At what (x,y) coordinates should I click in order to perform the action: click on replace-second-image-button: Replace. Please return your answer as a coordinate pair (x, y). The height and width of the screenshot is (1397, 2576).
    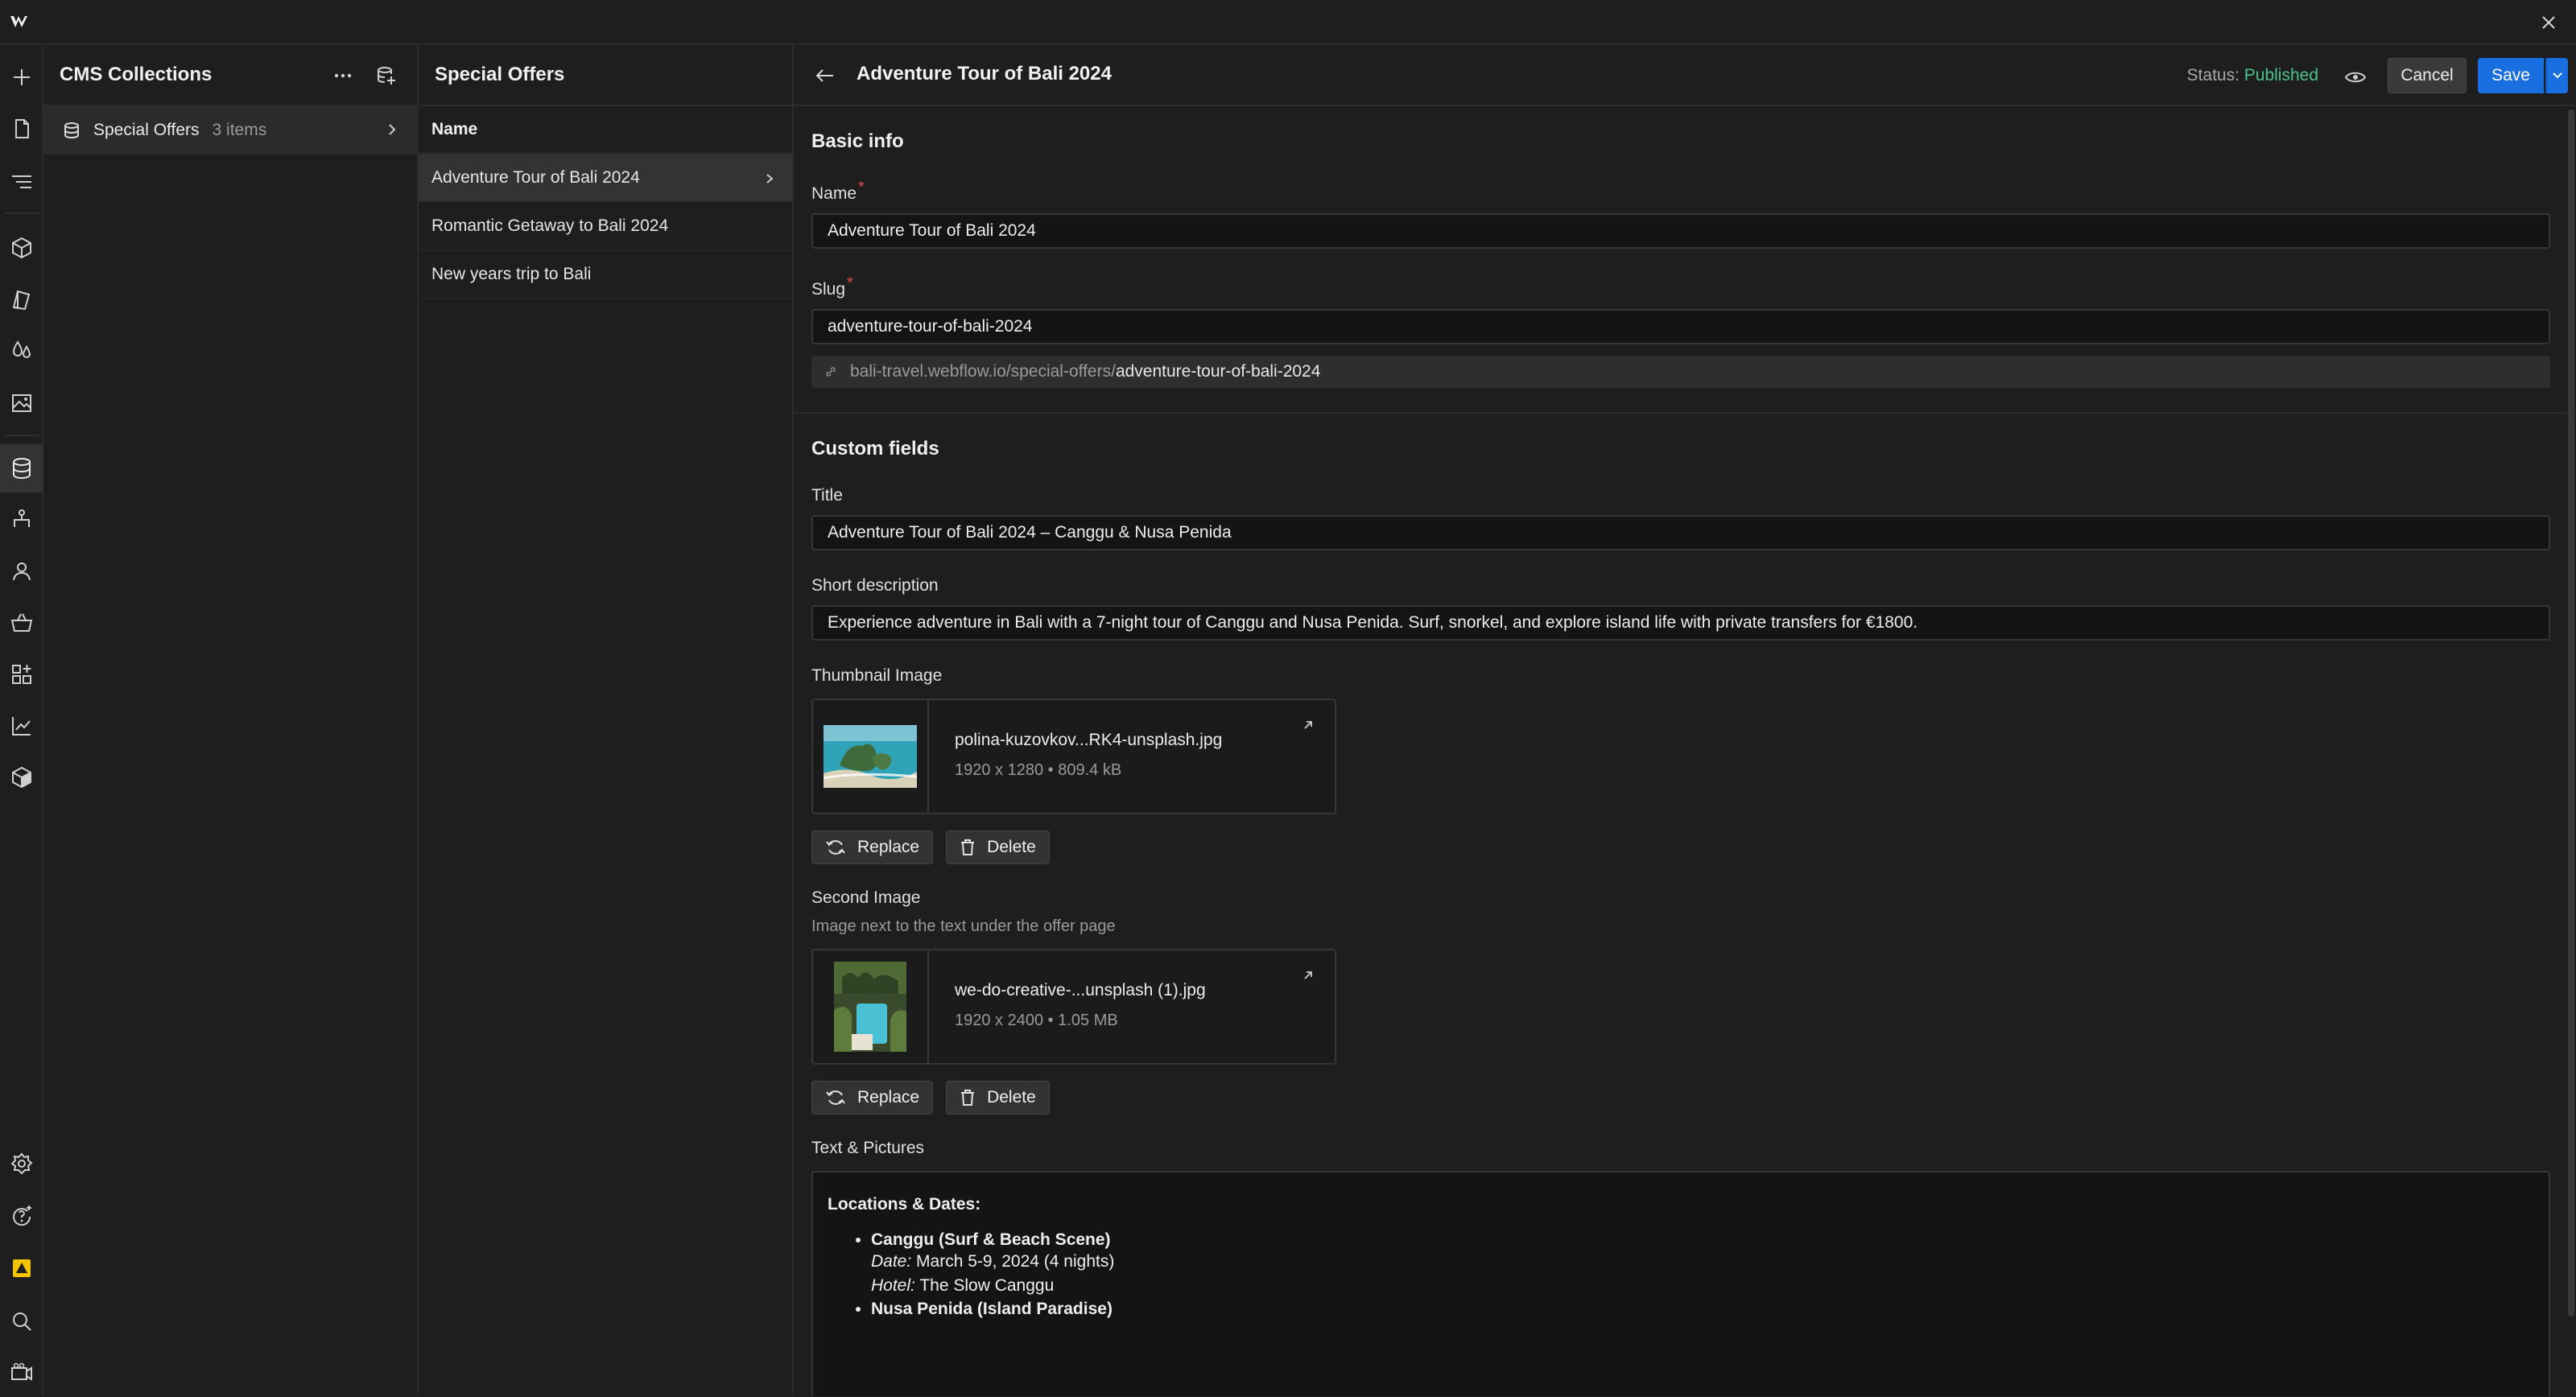
    Looking at the image, I should click on (872, 1098).